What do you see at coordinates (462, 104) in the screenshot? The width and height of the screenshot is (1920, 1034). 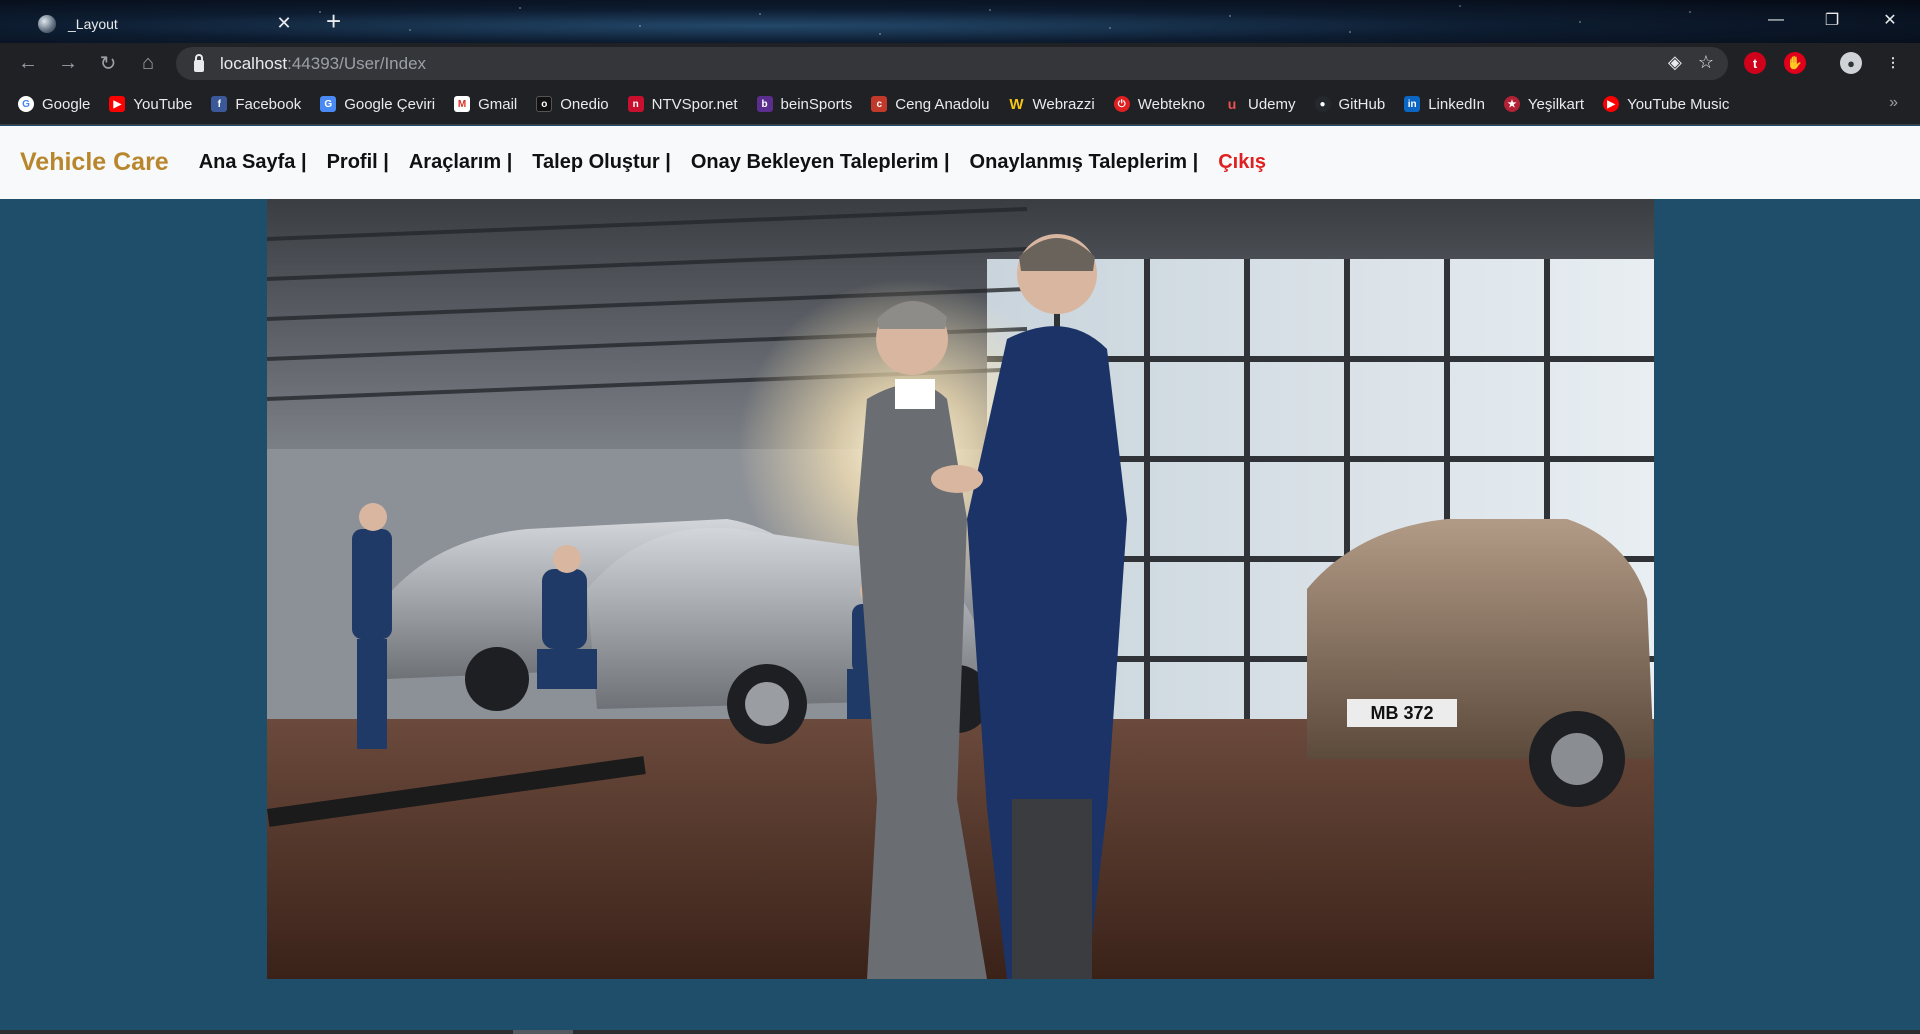 I see `gmail-icon: M` at bounding box center [462, 104].